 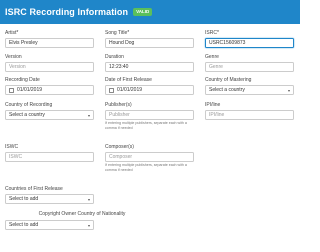 What do you see at coordinates (249, 90) in the screenshot?
I see `country-mastering-select: Select a country` at bounding box center [249, 90].